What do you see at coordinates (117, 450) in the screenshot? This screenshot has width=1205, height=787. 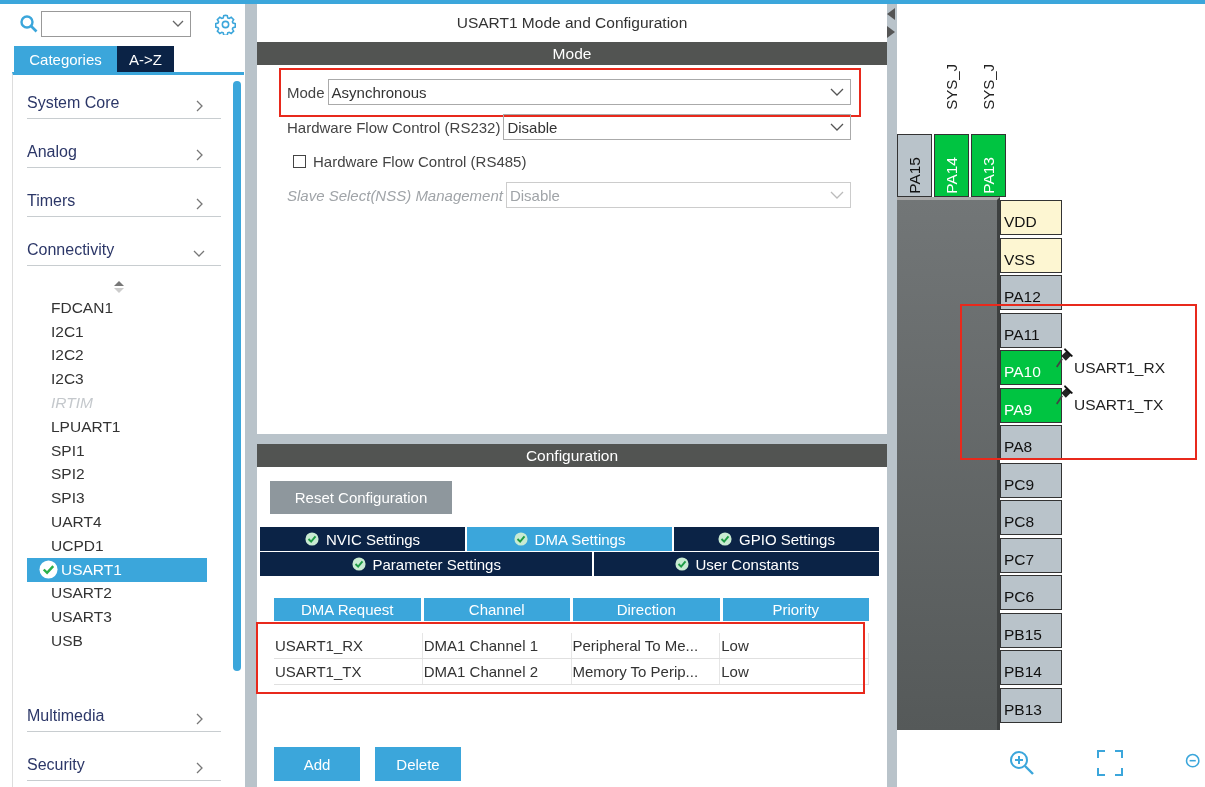 I see `peripheral-item: SPI1` at bounding box center [117, 450].